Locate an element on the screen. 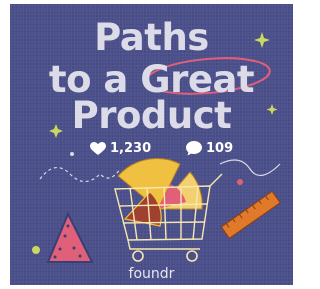 Image resolution: width=320 pixels, height=289 pixels. likes-stat: 1,230 is located at coordinates (120, 148).